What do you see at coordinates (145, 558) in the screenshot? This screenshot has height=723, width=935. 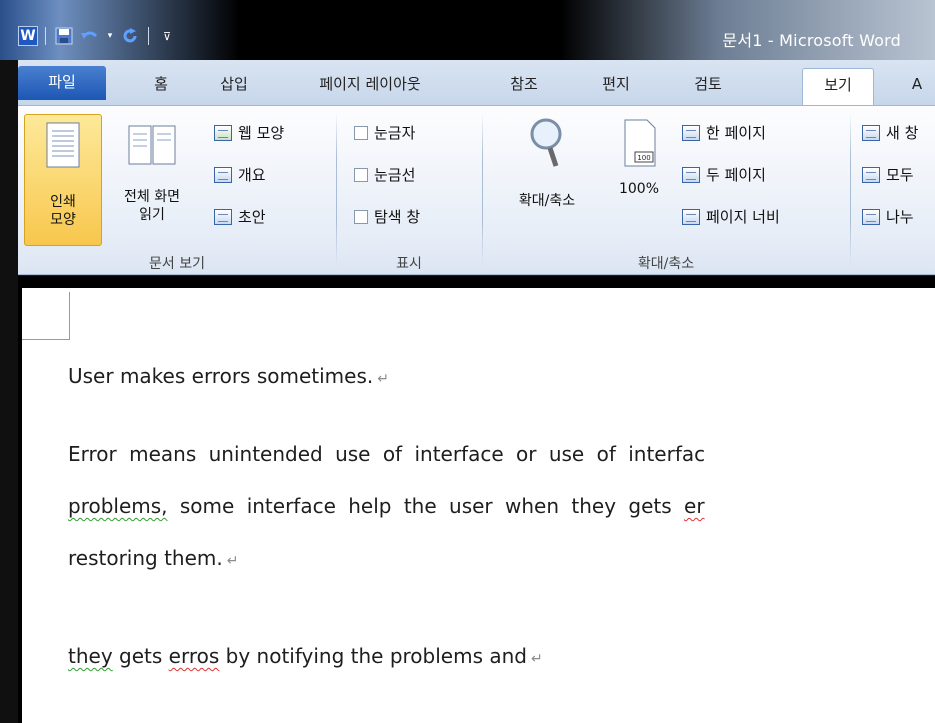 I see `paragraph-2-line-3-text: restoring them.` at bounding box center [145, 558].